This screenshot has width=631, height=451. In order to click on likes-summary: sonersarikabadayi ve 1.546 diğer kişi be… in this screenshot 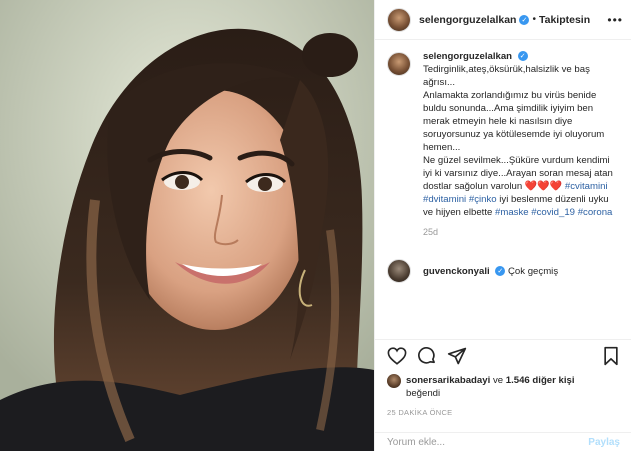, I will do `click(507, 387)`.